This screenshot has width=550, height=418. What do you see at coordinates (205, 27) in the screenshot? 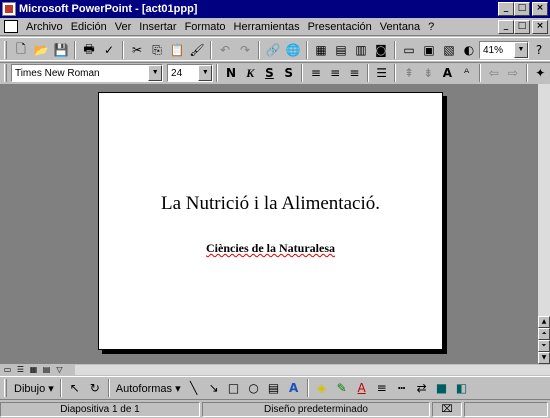
I see `menu-formato: Formato` at bounding box center [205, 27].